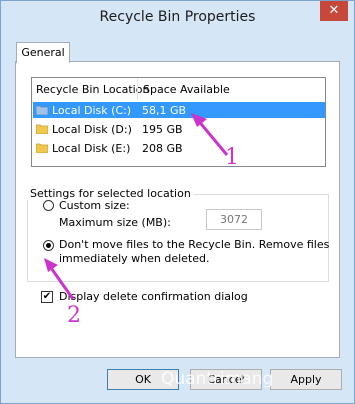  Describe the element at coordinates (92, 110) in the screenshot. I see `location-name: Local Disk (C:)` at that location.